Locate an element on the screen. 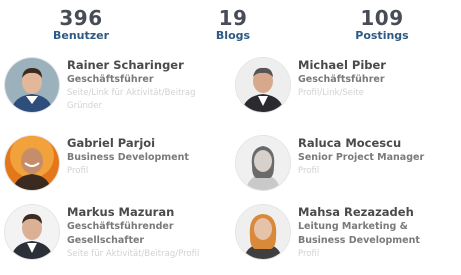 This screenshot has height=275, width=461. person-note: Seite/Link für Aktivität/Beitrag is located at coordinates (131, 93).